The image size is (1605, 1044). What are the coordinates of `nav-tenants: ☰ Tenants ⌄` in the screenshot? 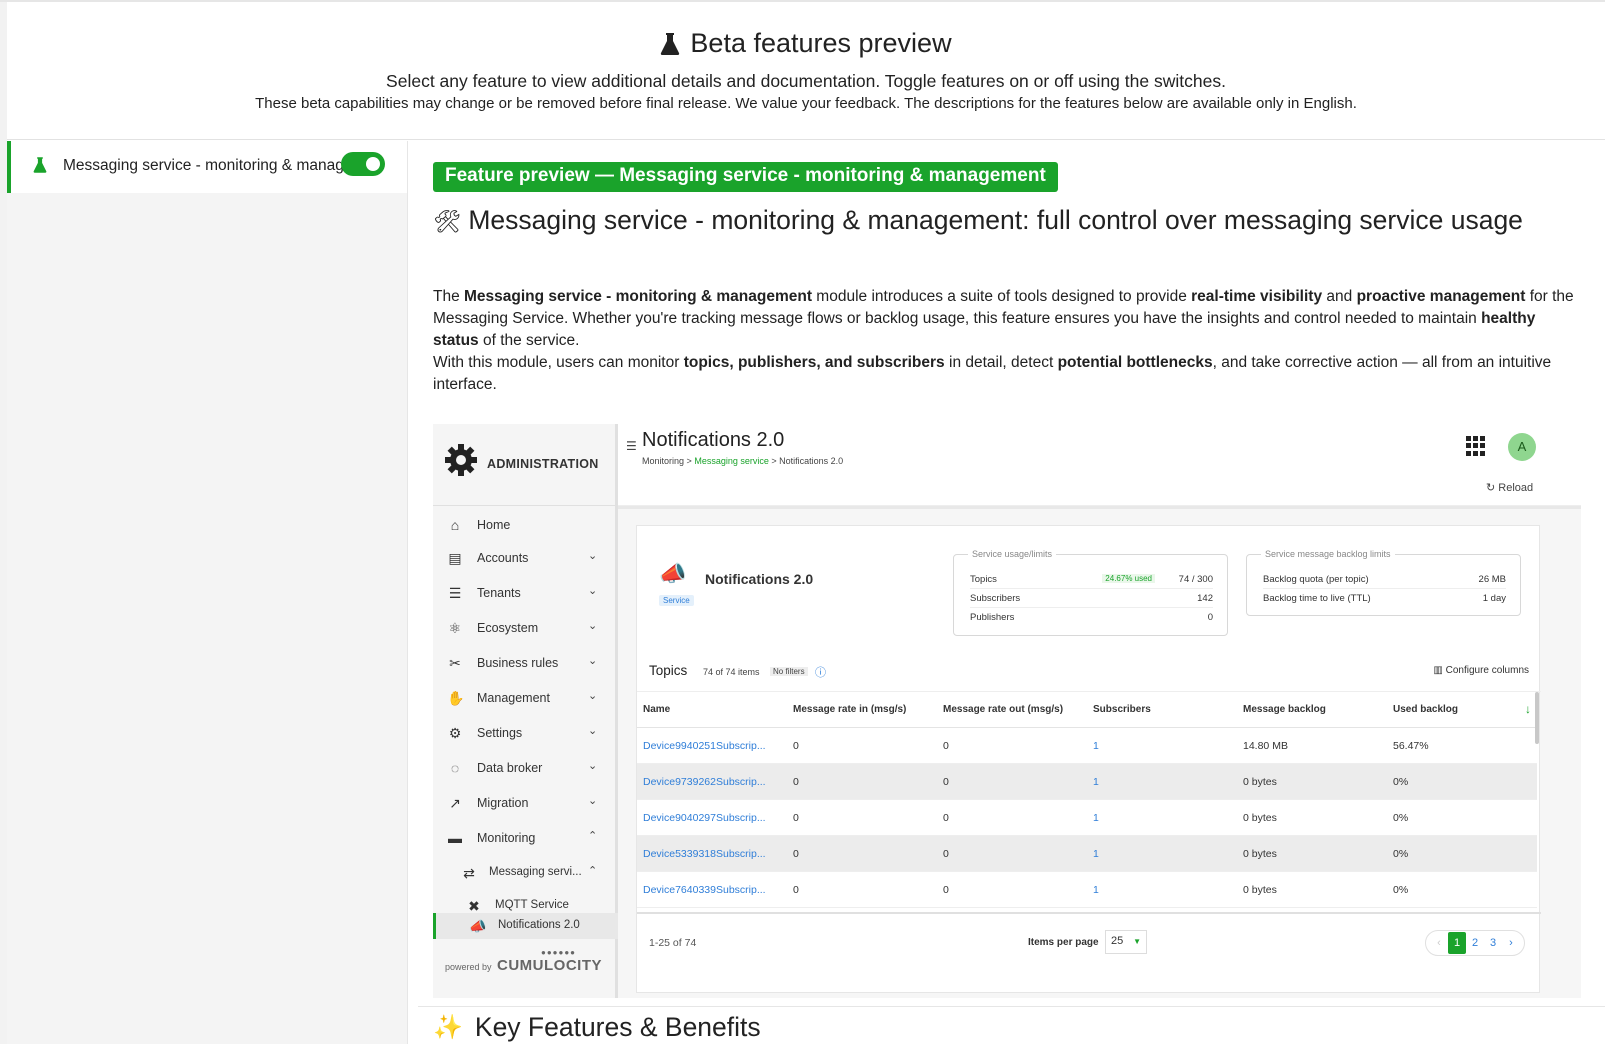 It's located at (525, 593).